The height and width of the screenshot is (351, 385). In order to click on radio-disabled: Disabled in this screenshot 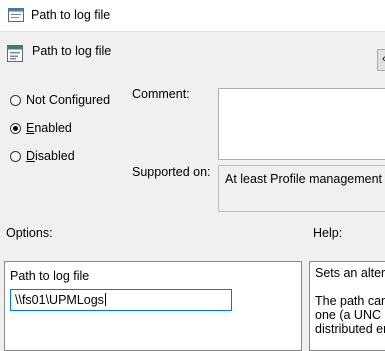, I will do `click(42, 156)`.